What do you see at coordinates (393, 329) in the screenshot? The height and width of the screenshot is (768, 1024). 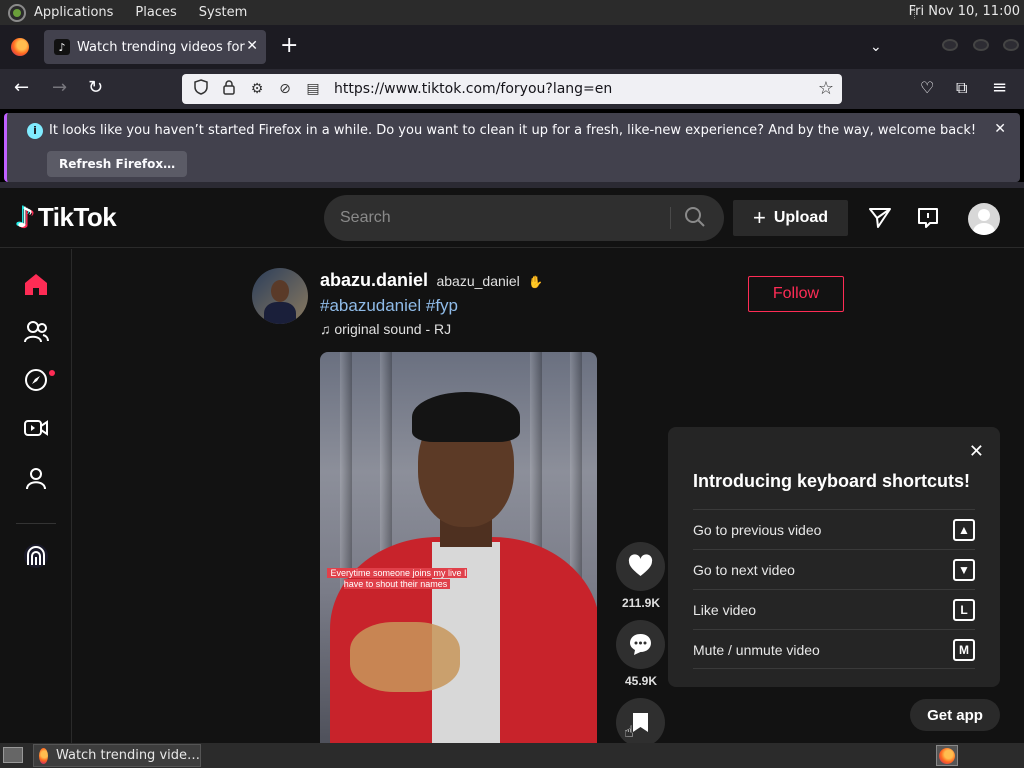 I see `sound-name: original sound - RJ` at bounding box center [393, 329].